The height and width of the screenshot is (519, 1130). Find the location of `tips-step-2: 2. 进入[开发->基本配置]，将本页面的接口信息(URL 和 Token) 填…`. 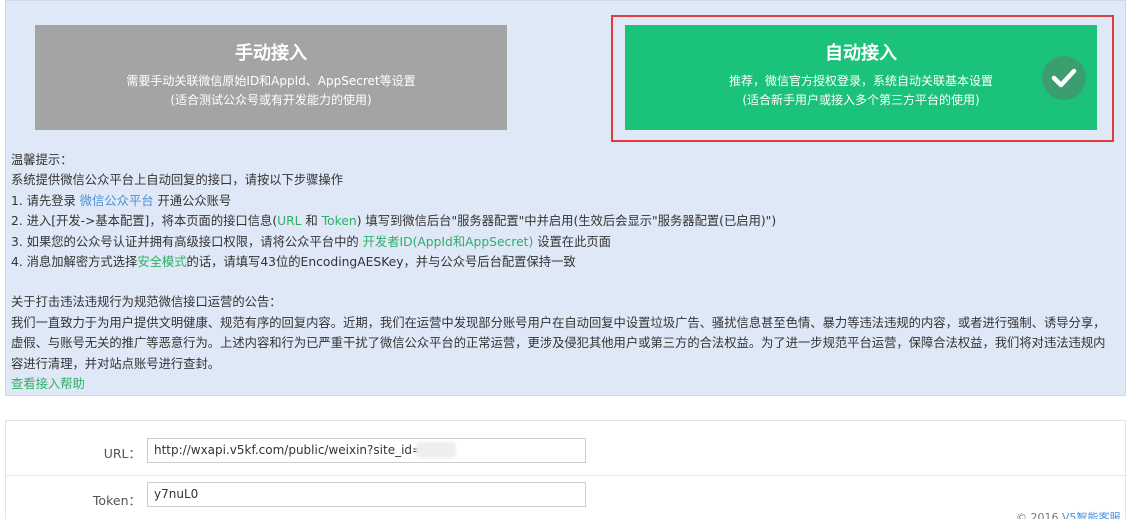

tips-step-2: 2. 进入[开发->基本配置]，将本页面的接口信息(URL 和 Token) 填… is located at coordinates (563, 221).